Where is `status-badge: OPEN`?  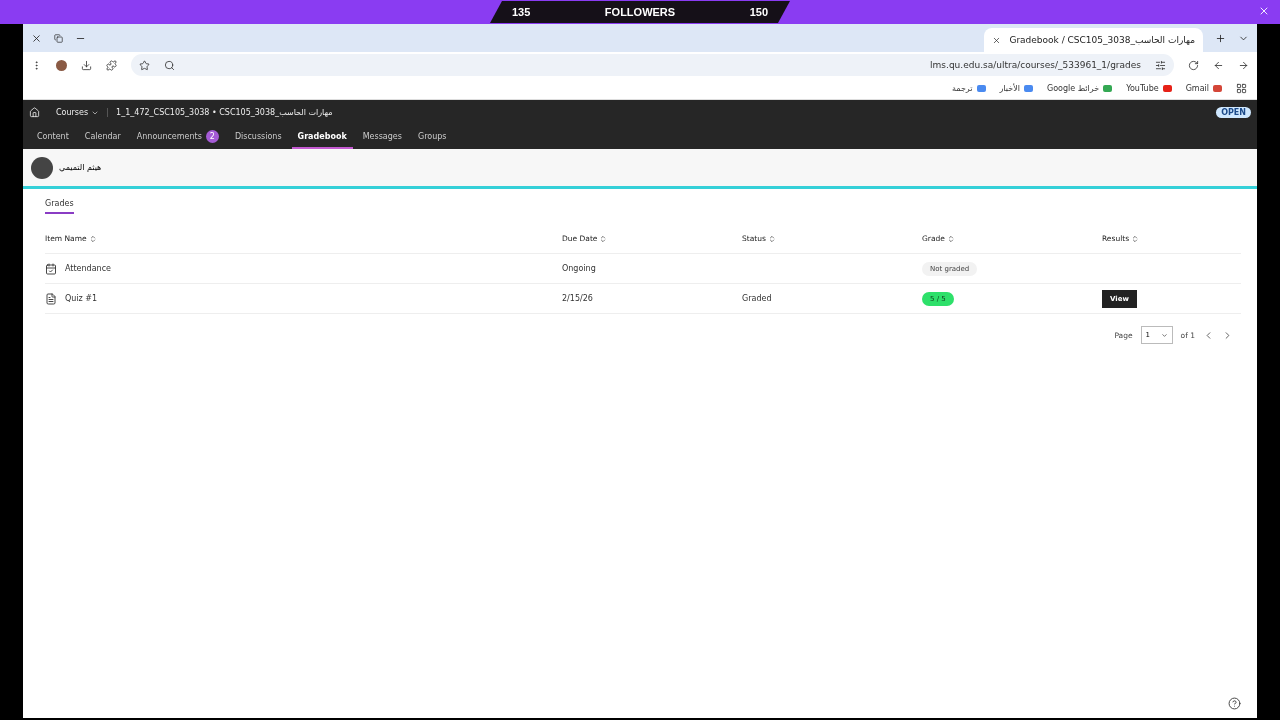 status-badge: OPEN is located at coordinates (1233, 112).